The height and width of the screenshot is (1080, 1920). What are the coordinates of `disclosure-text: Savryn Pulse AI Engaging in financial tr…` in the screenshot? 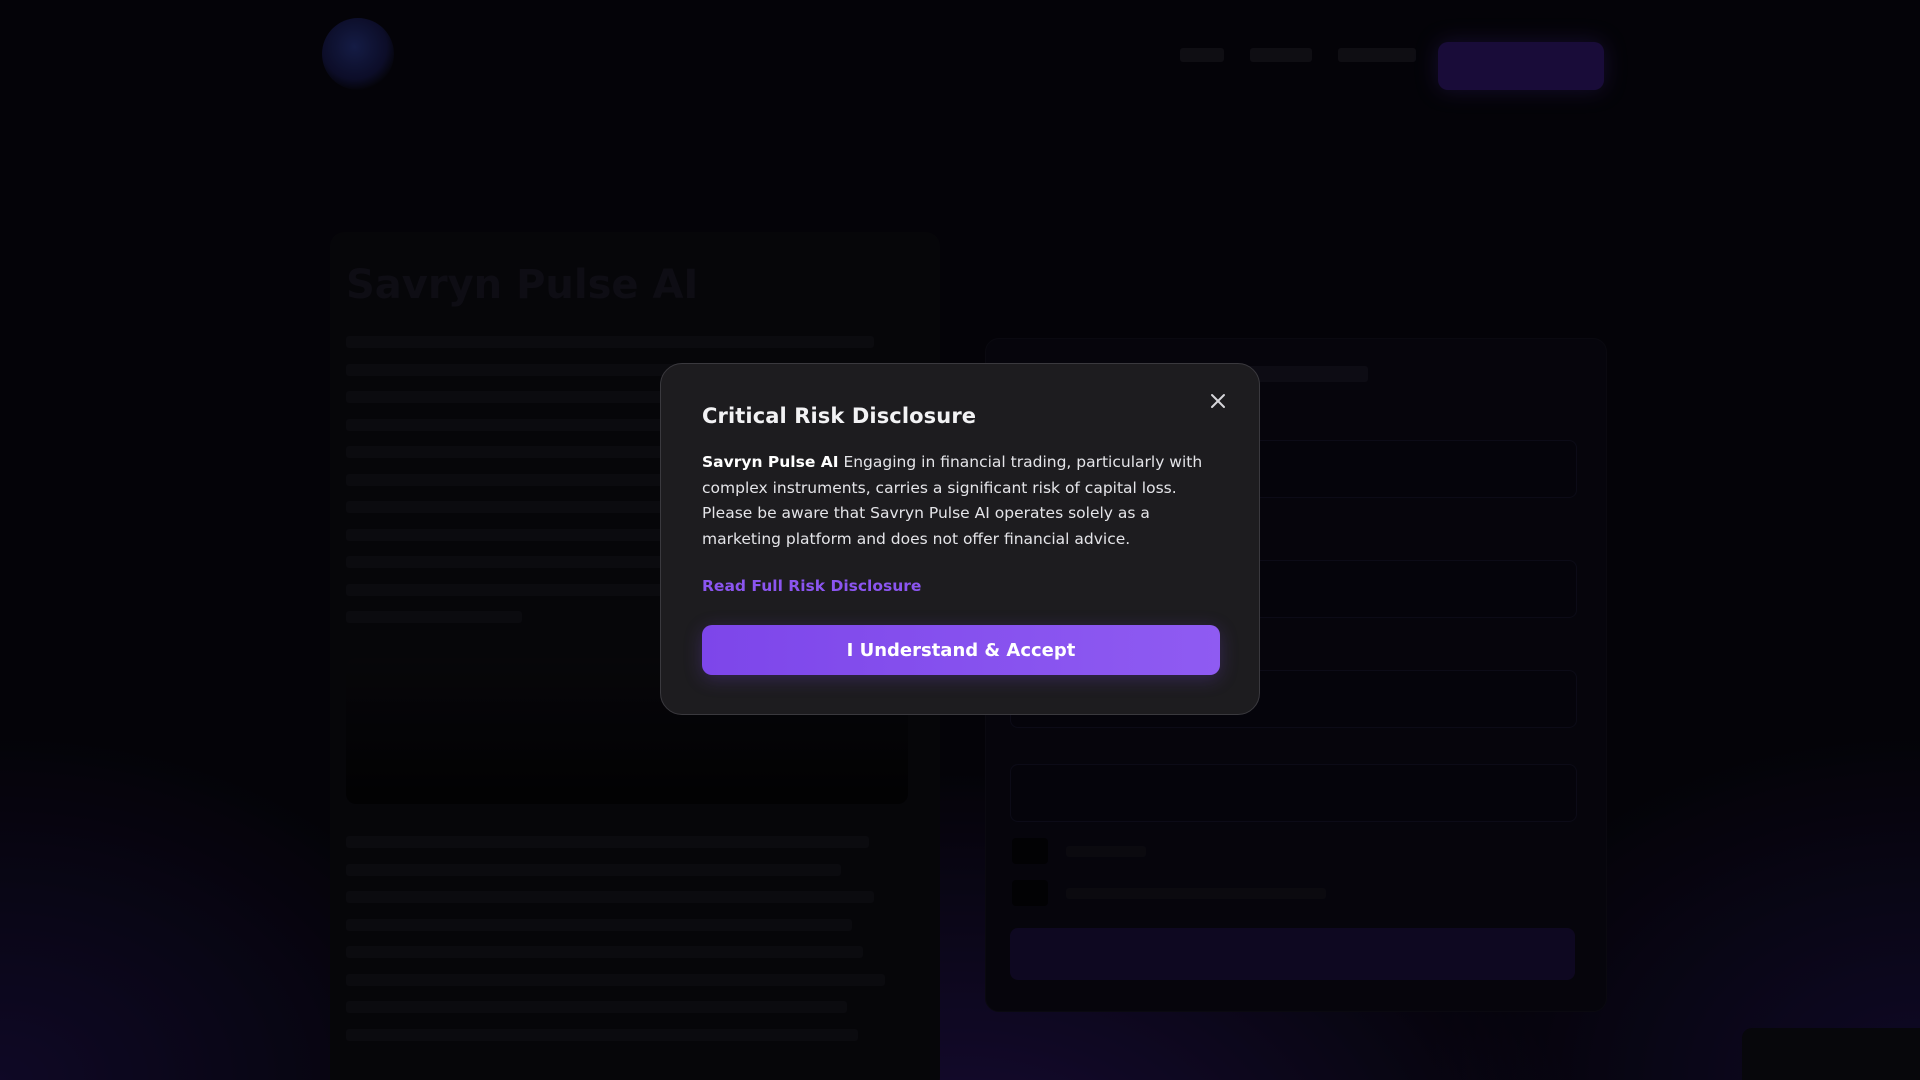 It's located at (963, 501).